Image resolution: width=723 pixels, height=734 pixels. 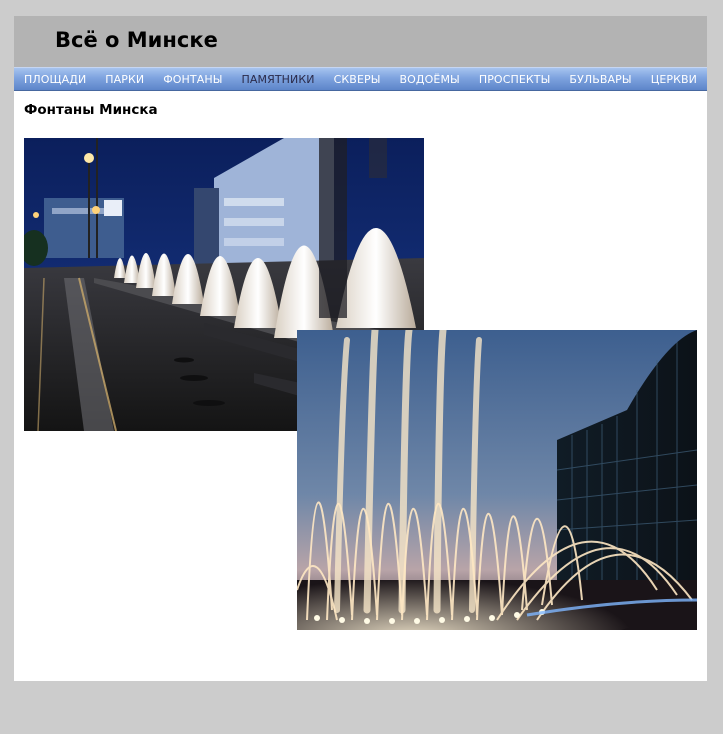 What do you see at coordinates (674, 79) in the screenshot?
I see `nav-item-tserkvi: ЦЕРКВИ` at bounding box center [674, 79].